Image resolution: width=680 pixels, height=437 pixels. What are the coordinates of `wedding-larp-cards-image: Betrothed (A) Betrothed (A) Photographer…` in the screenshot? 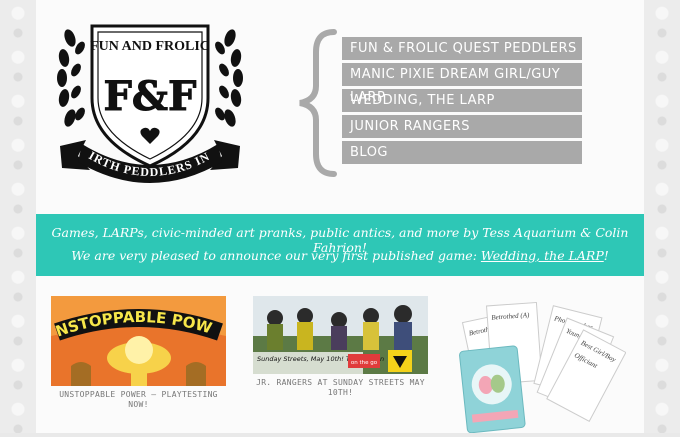 It's located at (541, 365).